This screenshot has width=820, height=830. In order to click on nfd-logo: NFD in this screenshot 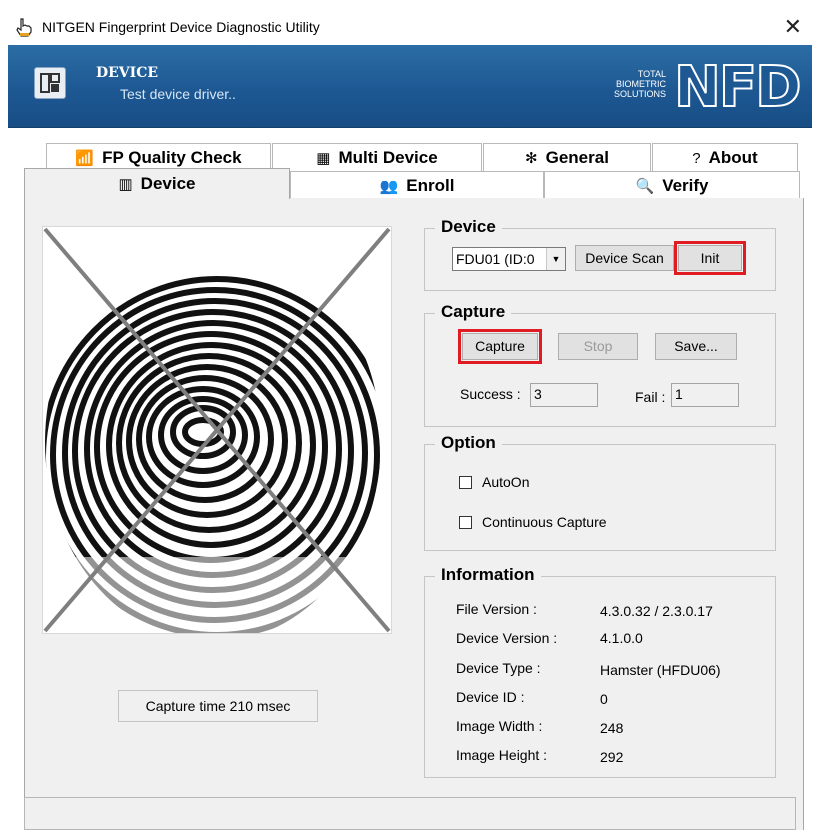, I will do `click(738, 87)`.